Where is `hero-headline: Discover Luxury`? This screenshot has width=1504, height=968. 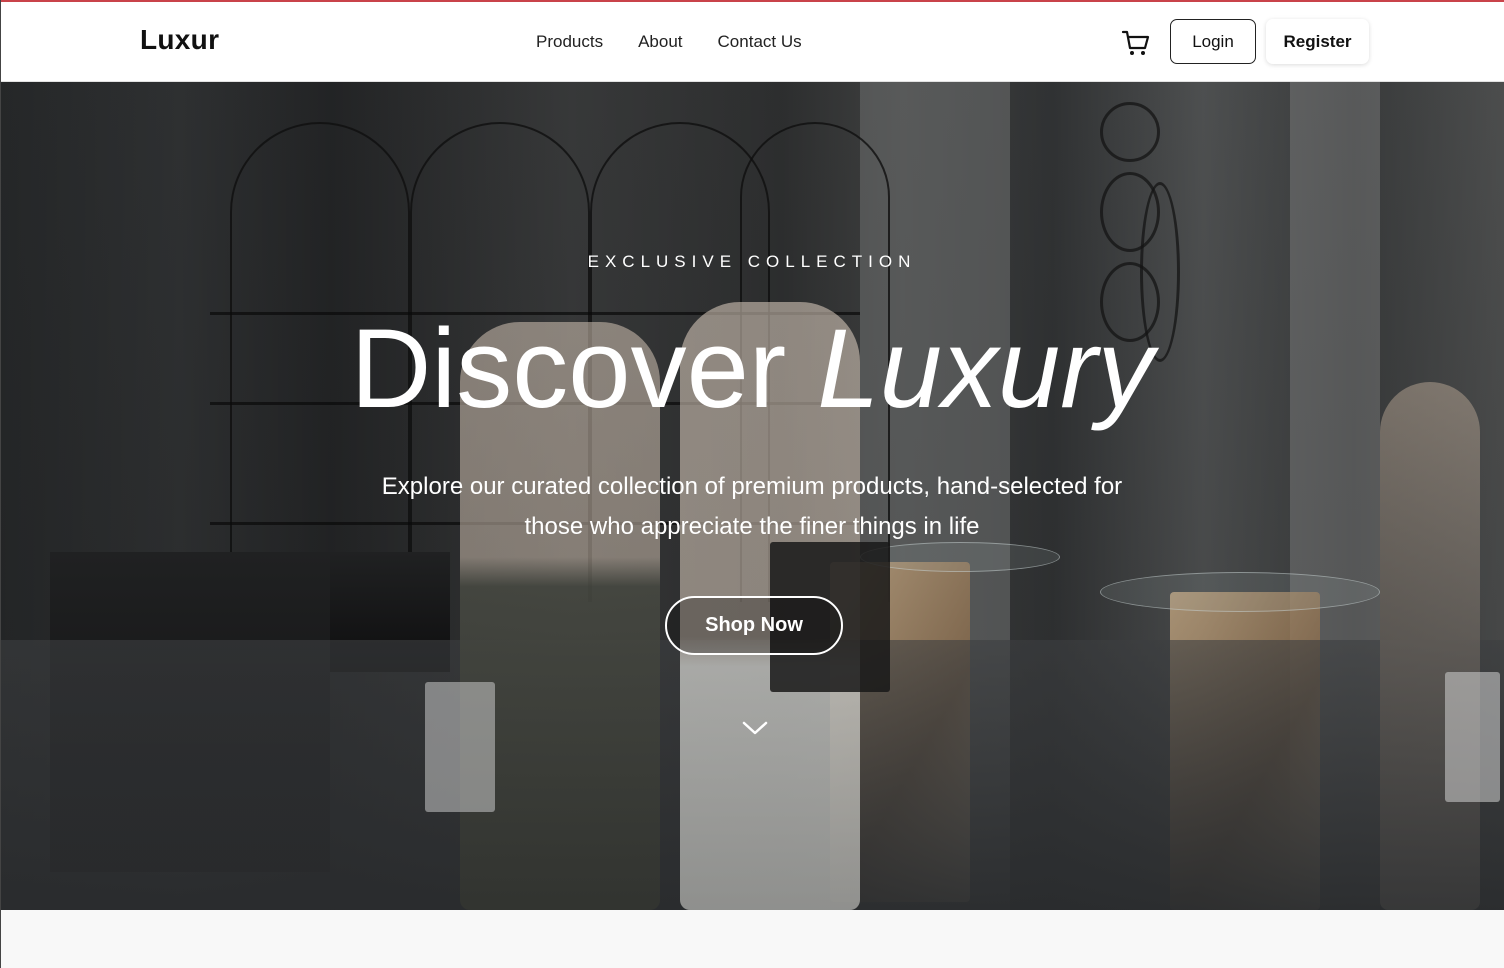
hero-headline: Discover Luxury is located at coordinates (752, 369).